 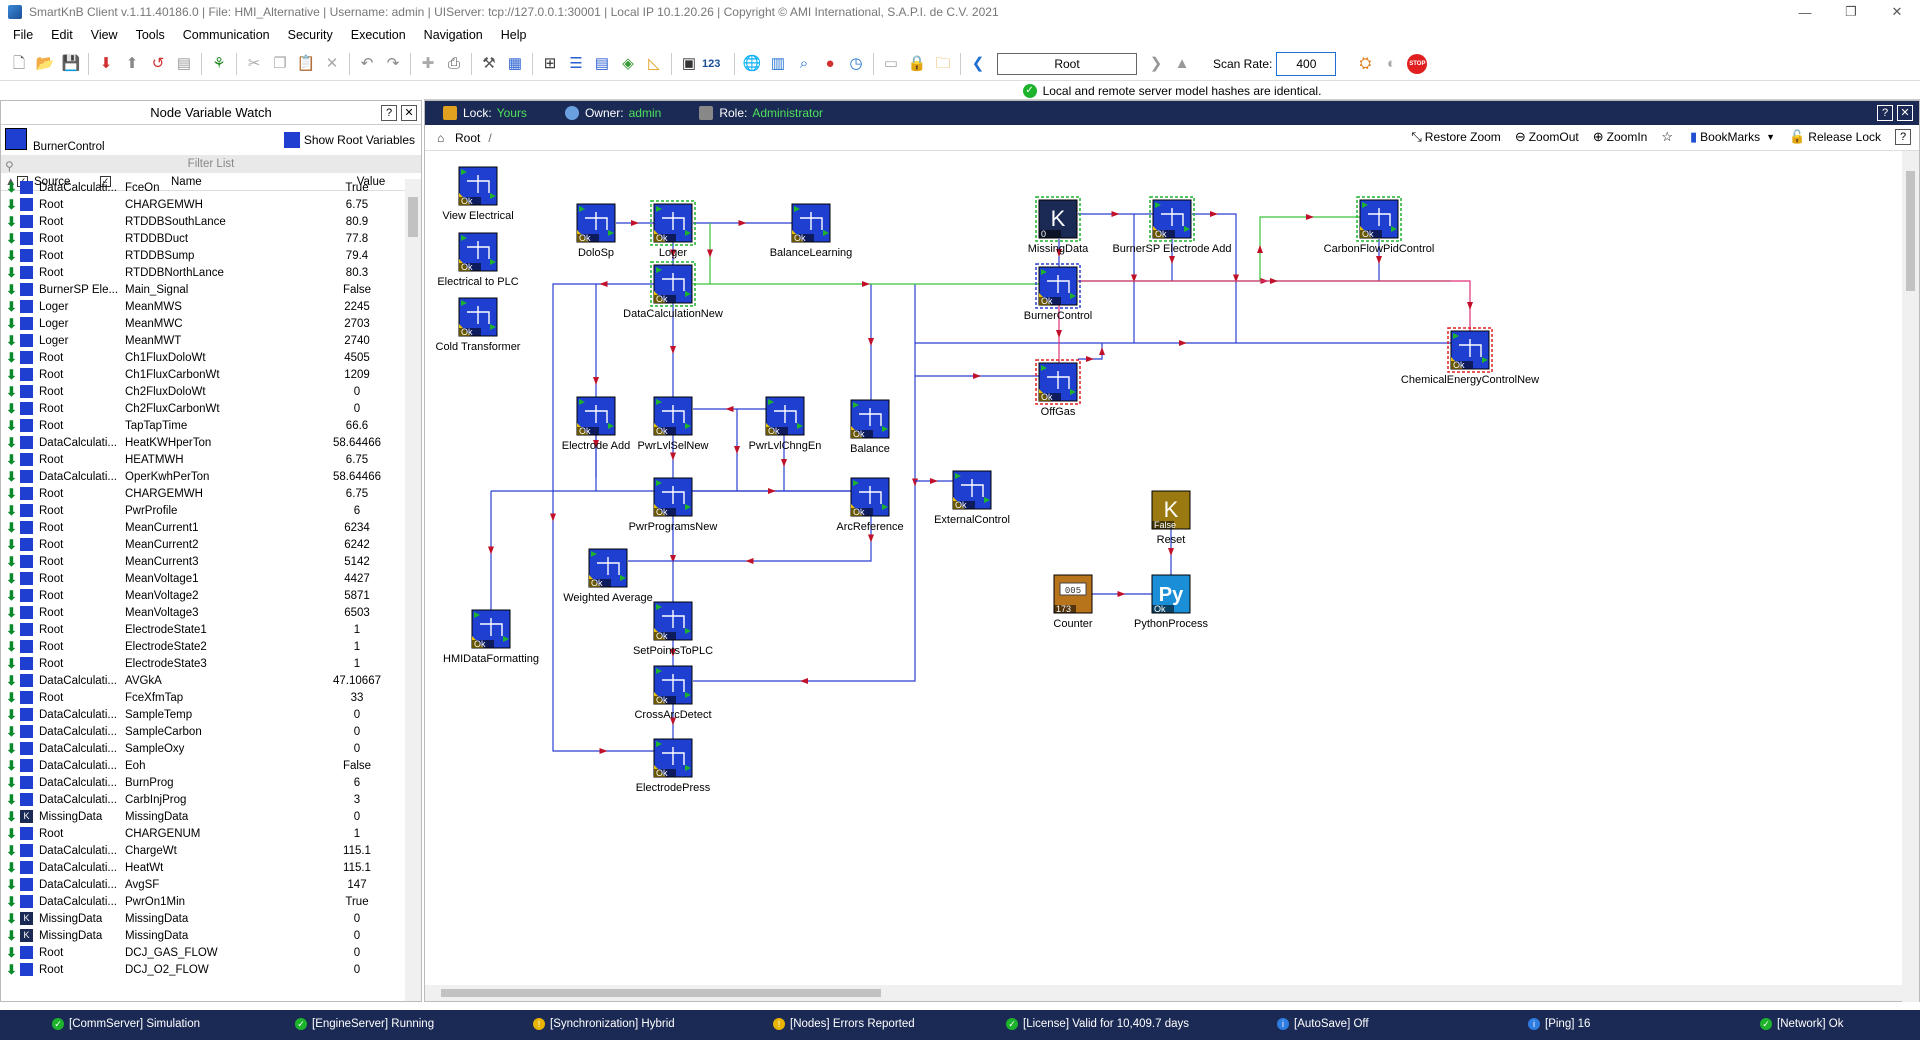 I want to click on menu-help: Help, so click(x=514, y=35).